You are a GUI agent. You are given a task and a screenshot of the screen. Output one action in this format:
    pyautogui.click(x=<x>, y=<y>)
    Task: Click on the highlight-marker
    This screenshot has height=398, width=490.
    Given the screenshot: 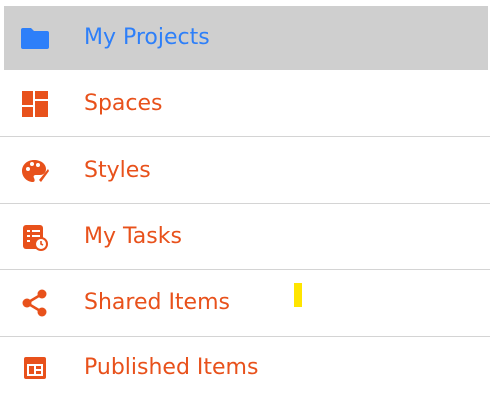 What is the action you would take?
    pyautogui.click(x=298, y=295)
    